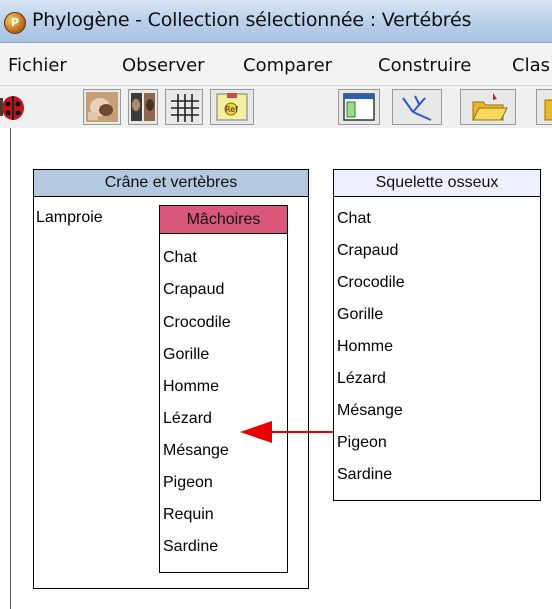  I want to click on drag-arrow-icon, so click(286, 432).